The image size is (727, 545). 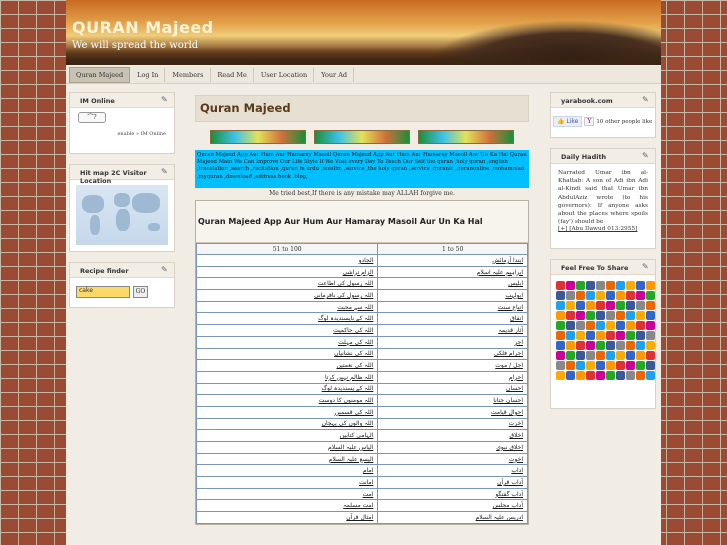 I want to click on topic-link: اللہ ظالم نہیں کرتا, so click(x=287, y=377).